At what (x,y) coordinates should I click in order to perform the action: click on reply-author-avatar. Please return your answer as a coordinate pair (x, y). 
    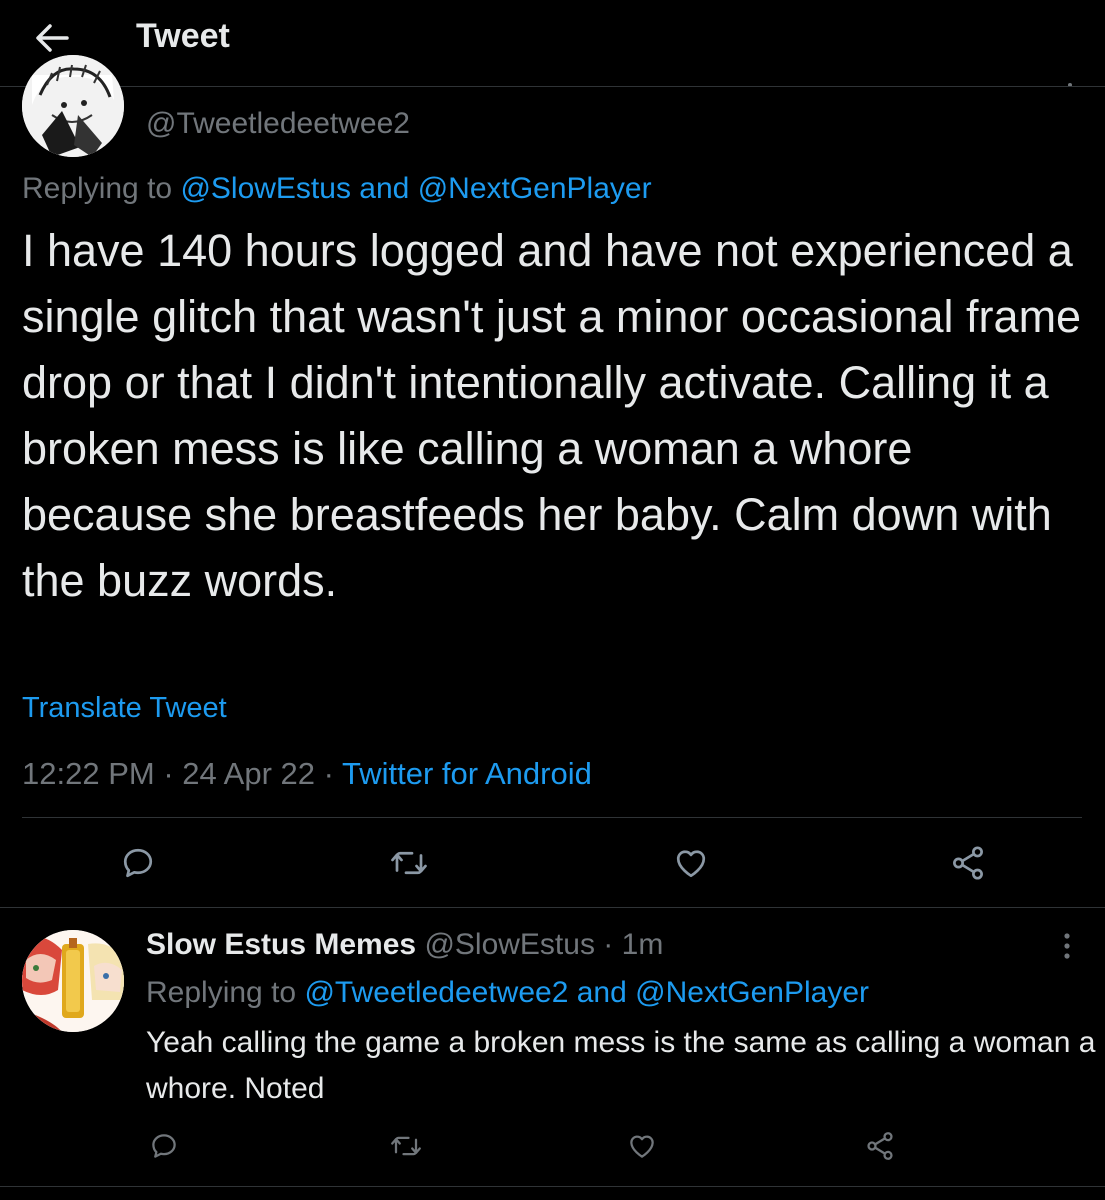
    Looking at the image, I should click on (73, 981).